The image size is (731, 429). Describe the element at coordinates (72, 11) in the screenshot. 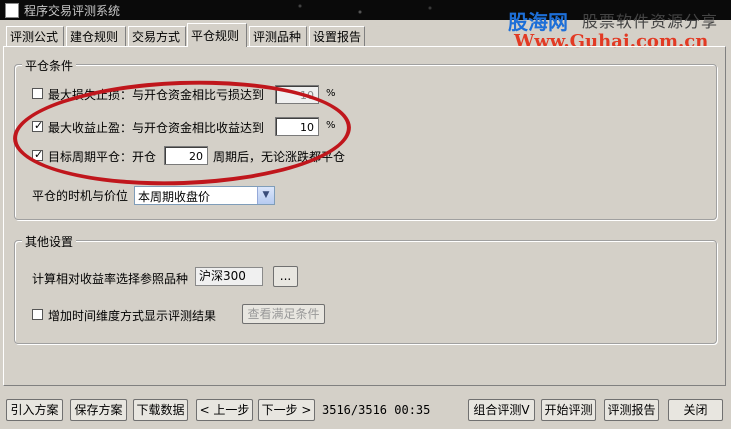

I see `window-title: 程序交易评测系统` at that location.